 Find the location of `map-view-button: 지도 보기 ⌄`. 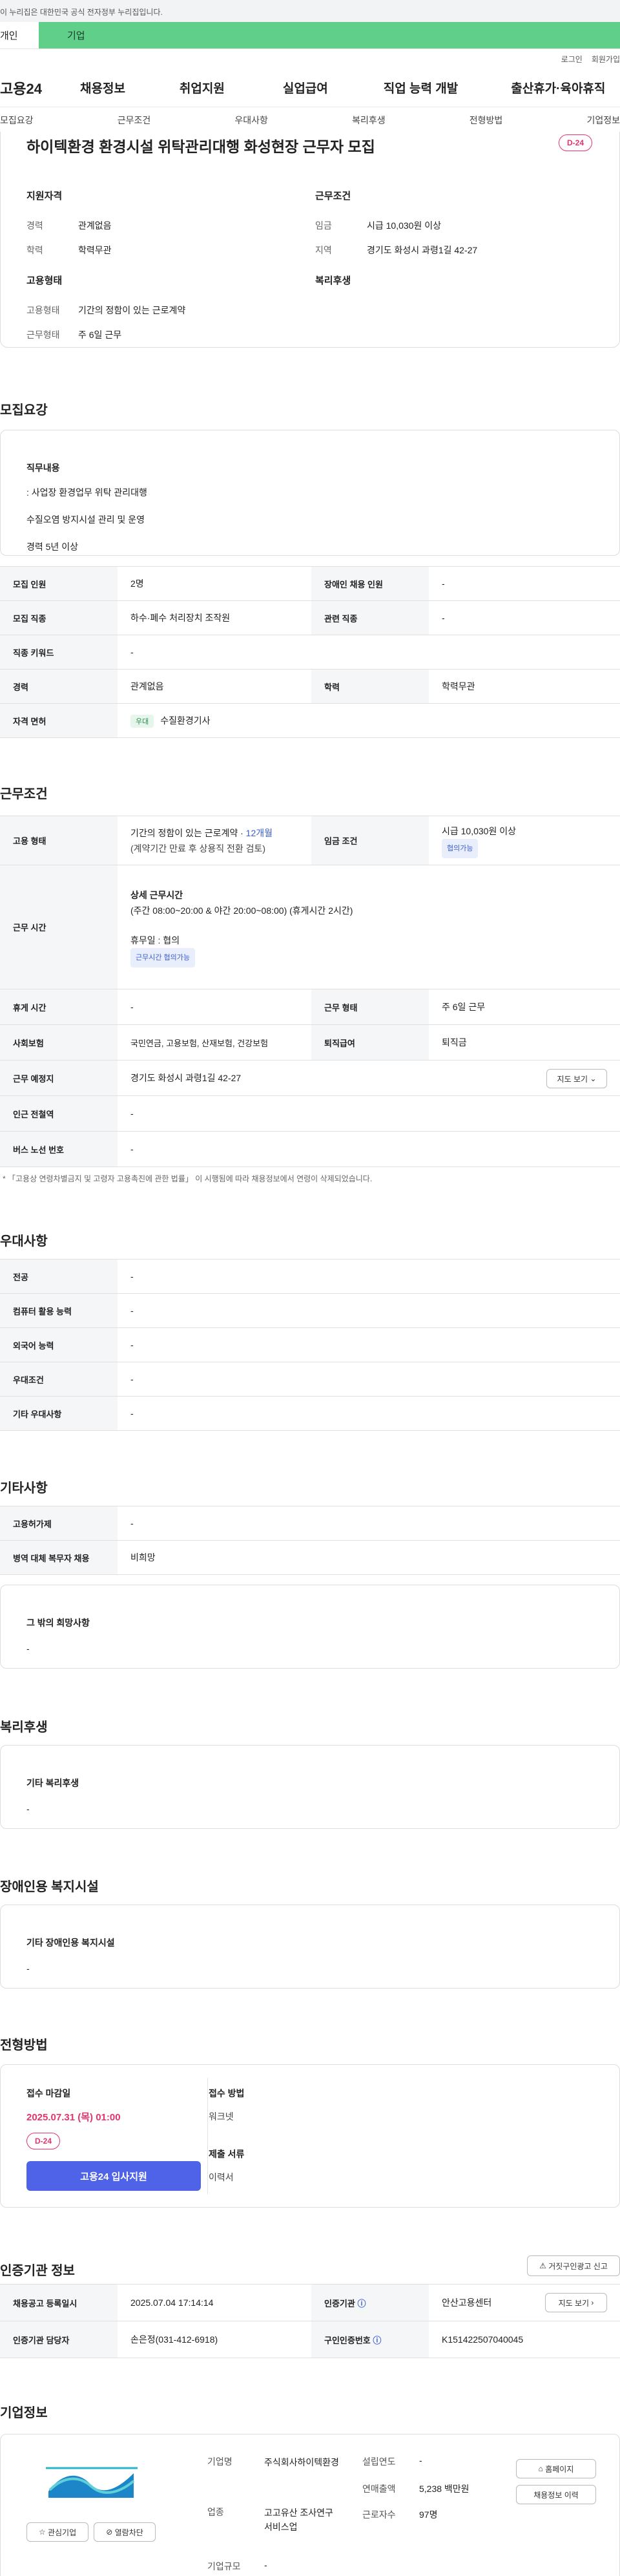

map-view-button: 지도 보기 ⌄ is located at coordinates (576, 1078).